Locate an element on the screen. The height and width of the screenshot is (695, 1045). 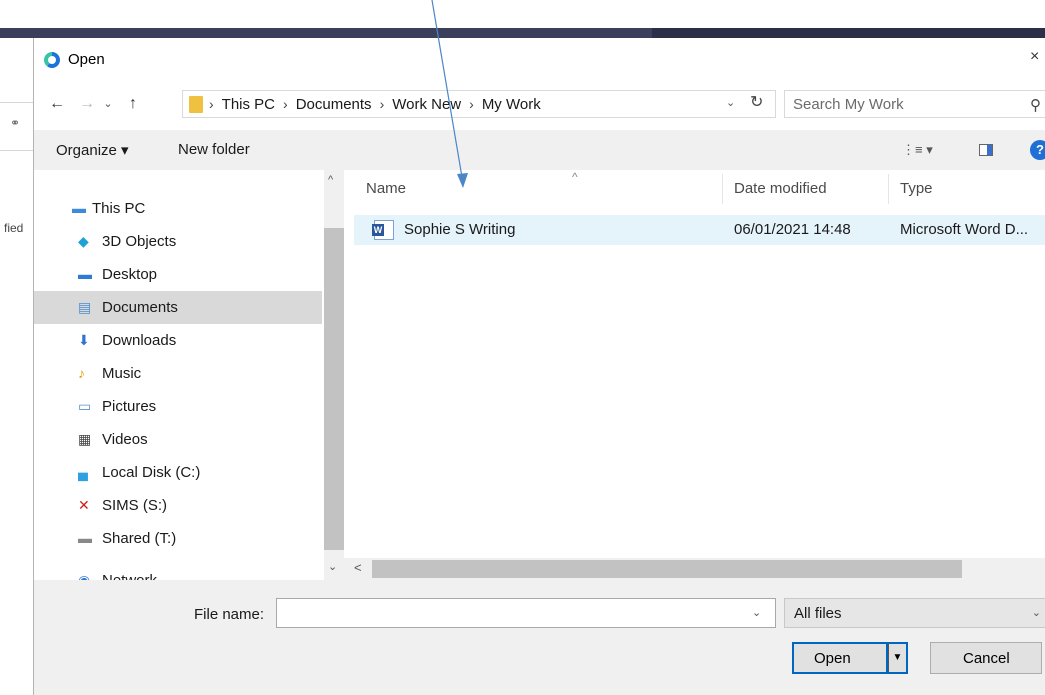
file-name-history-dropdown: ⌄ is located at coordinates (756, 612).